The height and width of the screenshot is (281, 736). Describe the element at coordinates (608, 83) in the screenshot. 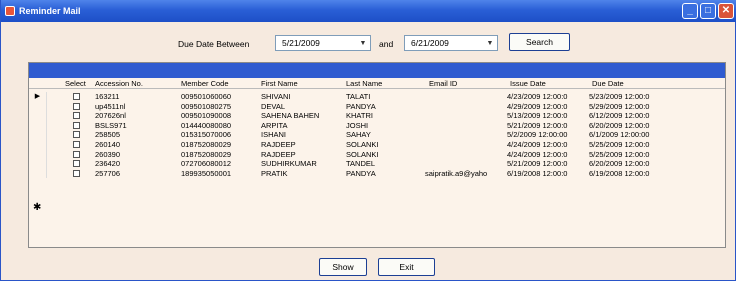

I see `column-header-due-date: Due Date` at that location.